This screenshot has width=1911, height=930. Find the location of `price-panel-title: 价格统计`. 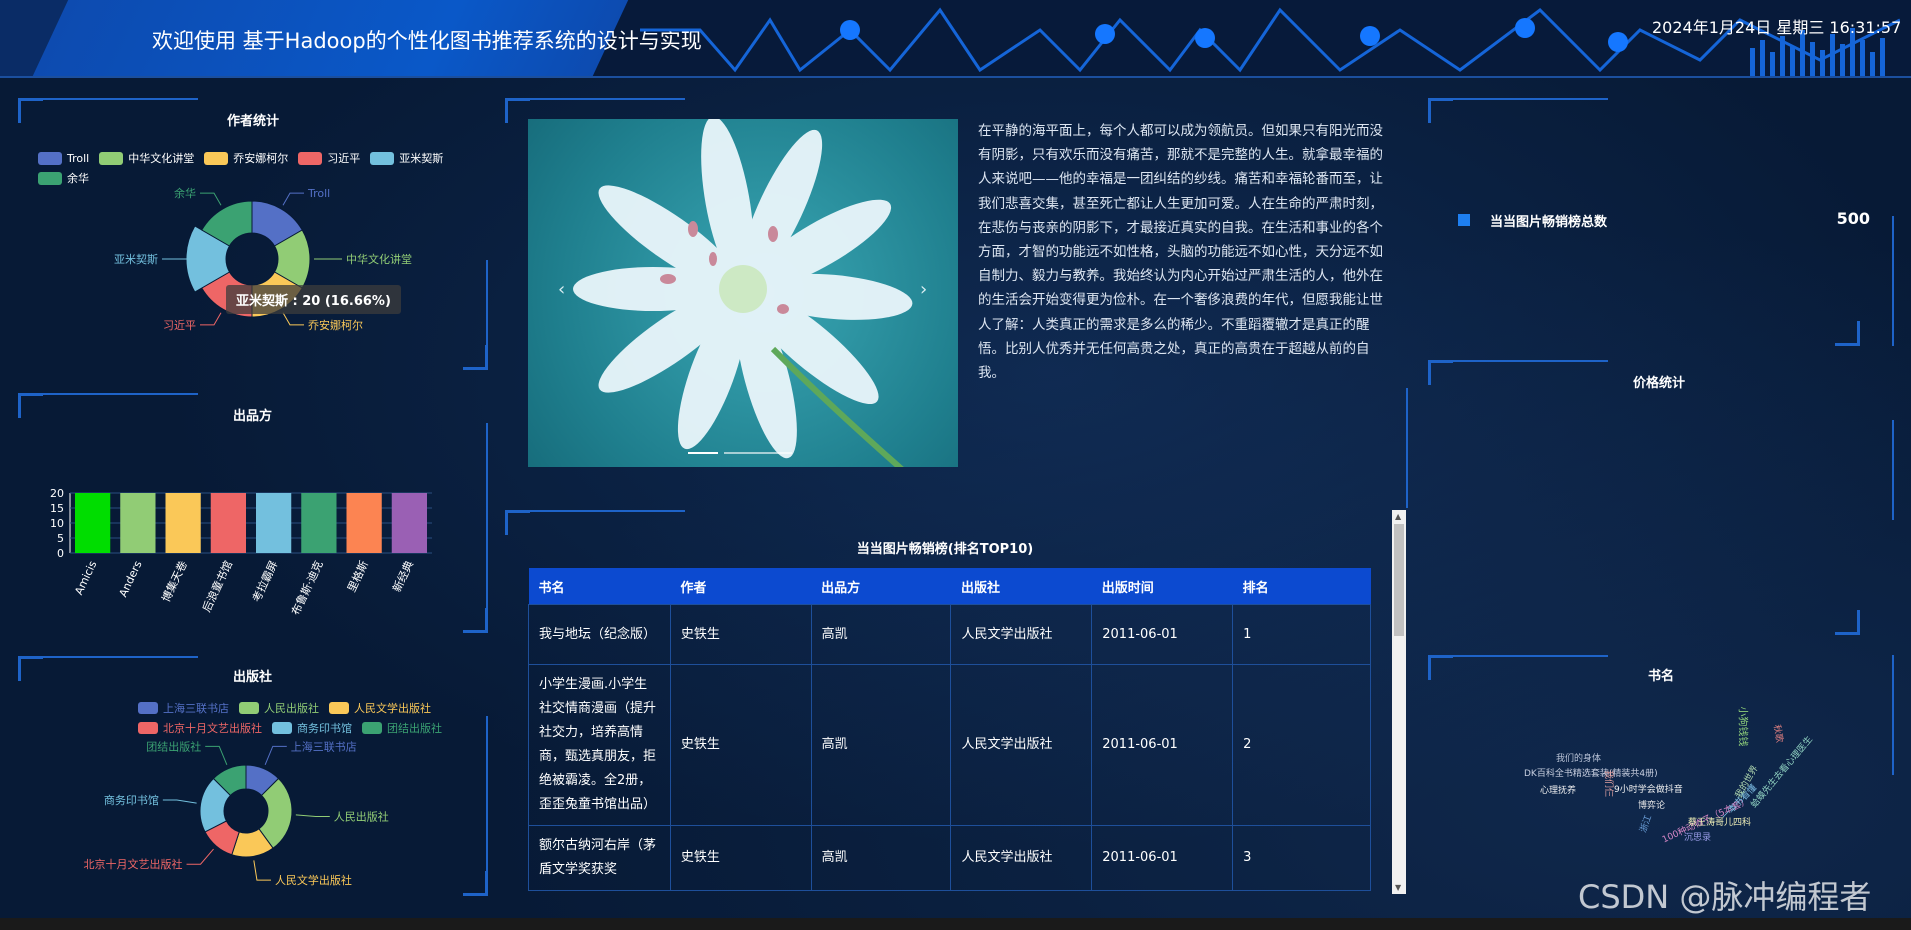

price-panel-title: 价格统计 is located at coordinates (1659, 383).